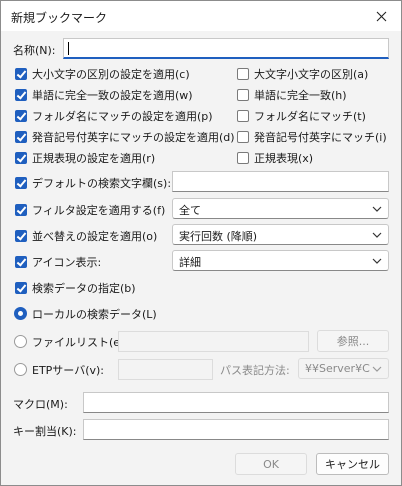 The height and width of the screenshot is (486, 402). I want to click on filter-selected-value: 全て, so click(190, 210).